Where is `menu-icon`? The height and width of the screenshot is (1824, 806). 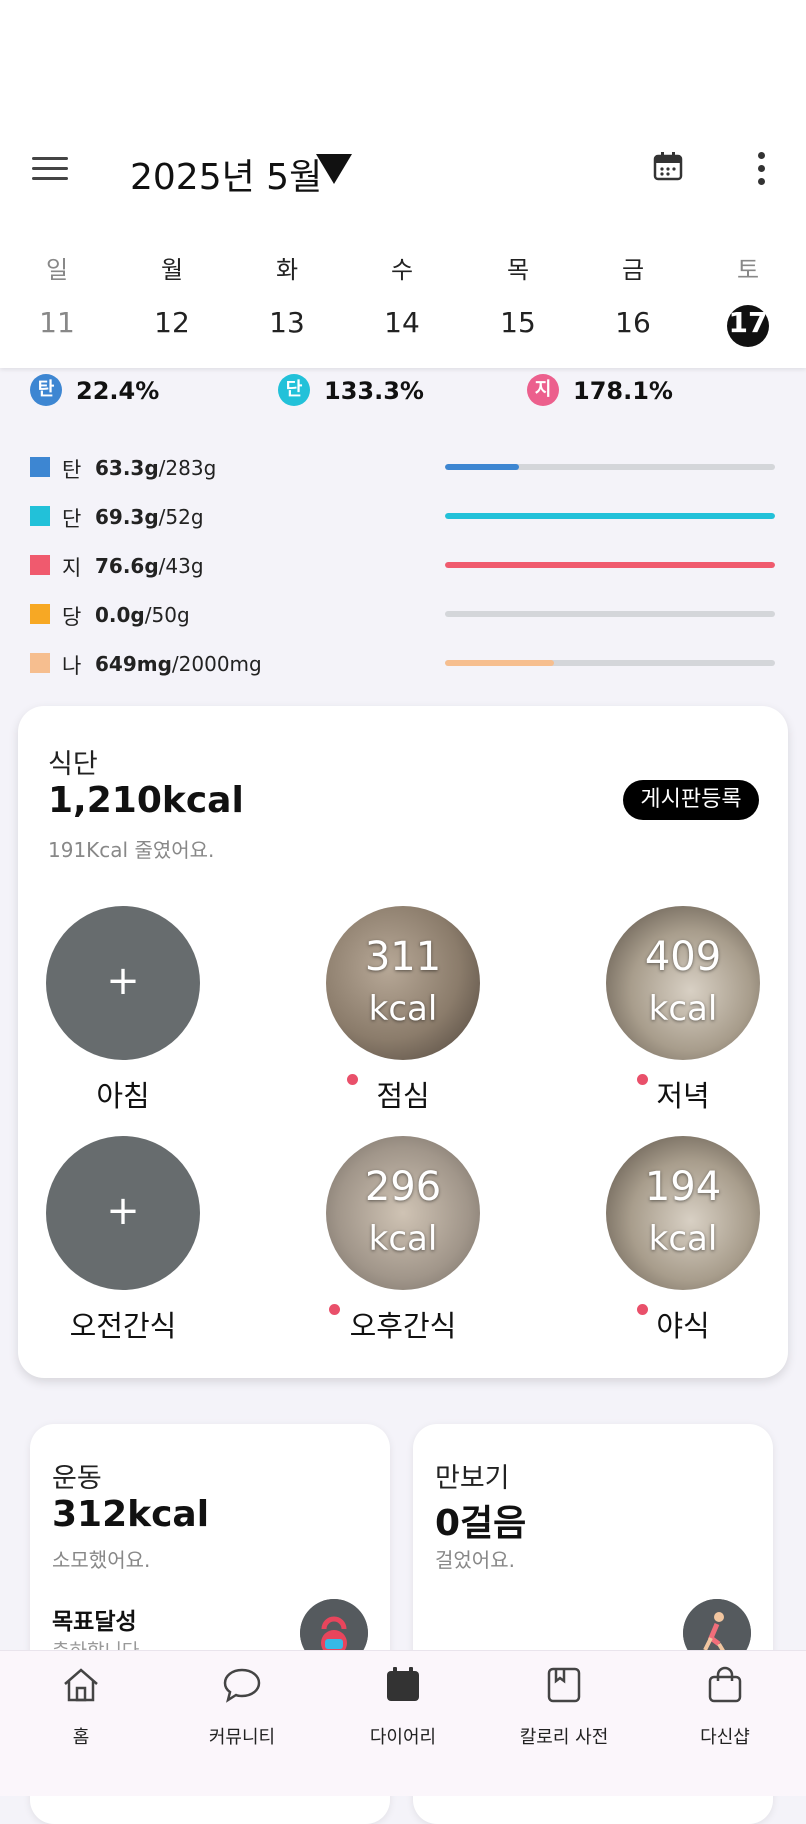
menu-icon is located at coordinates (50, 169).